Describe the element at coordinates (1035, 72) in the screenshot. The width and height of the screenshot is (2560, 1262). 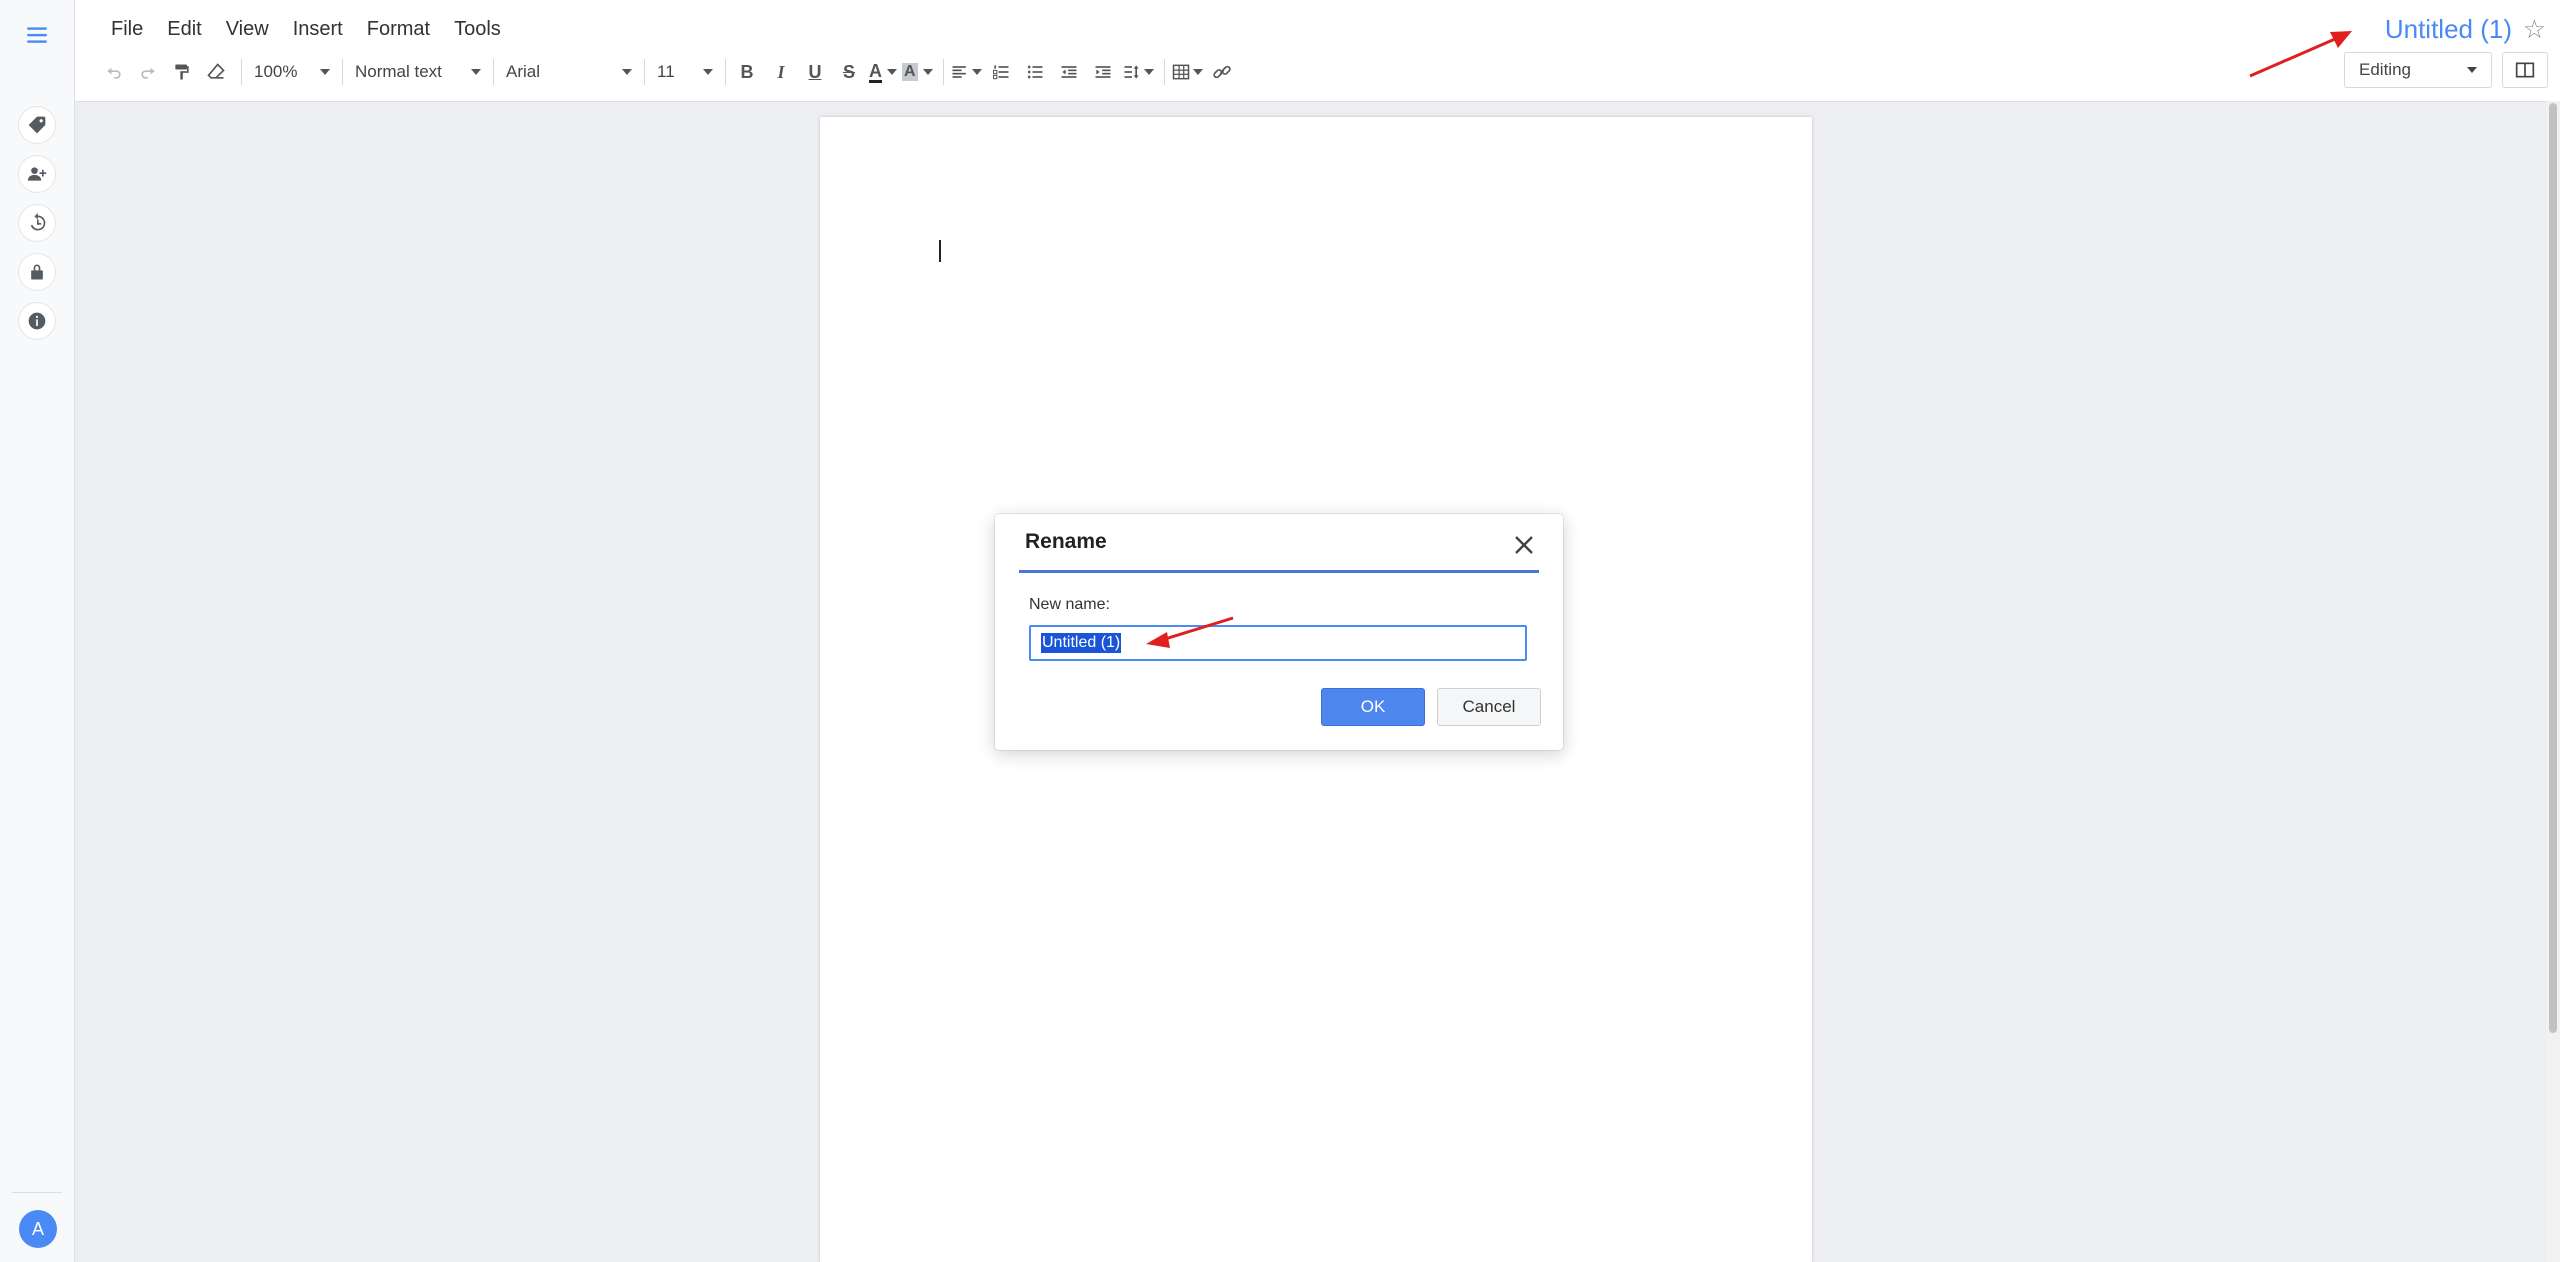
I see `bulleted-list-icon` at that location.